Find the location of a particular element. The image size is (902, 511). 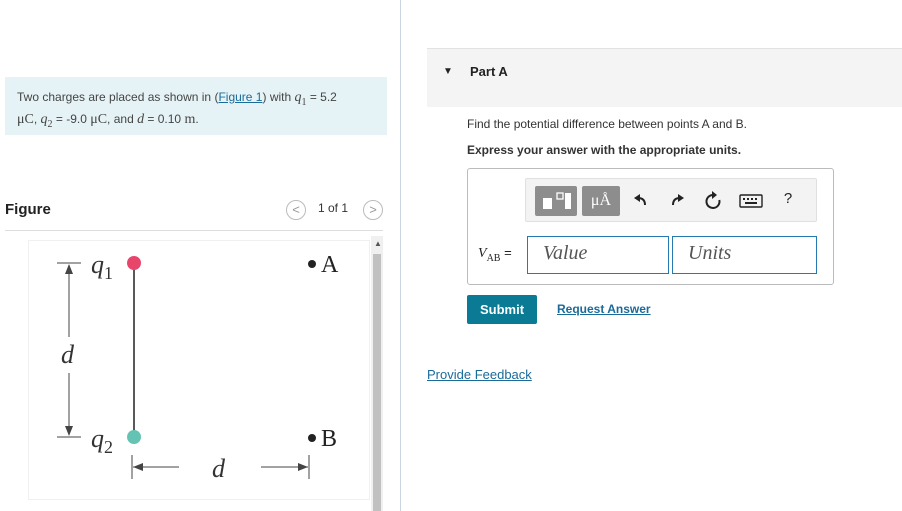

d-unit: m is located at coordinates (190, 119).